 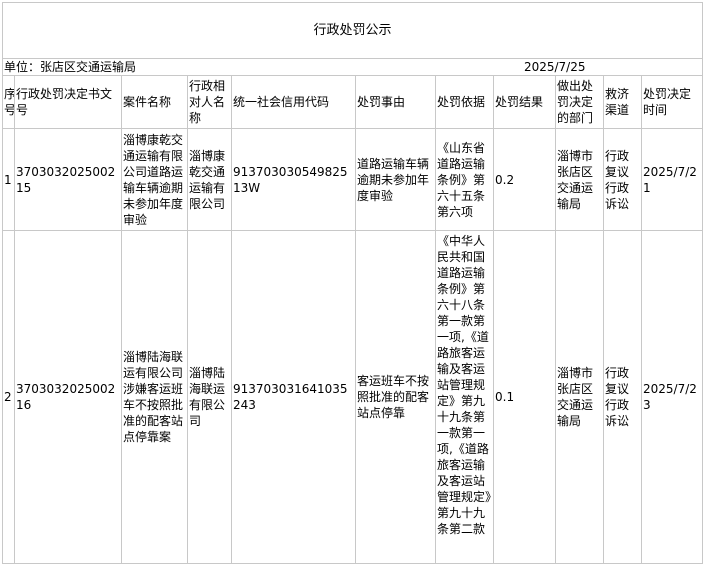 I want to click on header-doc-no: 行政处罚决定书文号, so click(x=68, y=102).